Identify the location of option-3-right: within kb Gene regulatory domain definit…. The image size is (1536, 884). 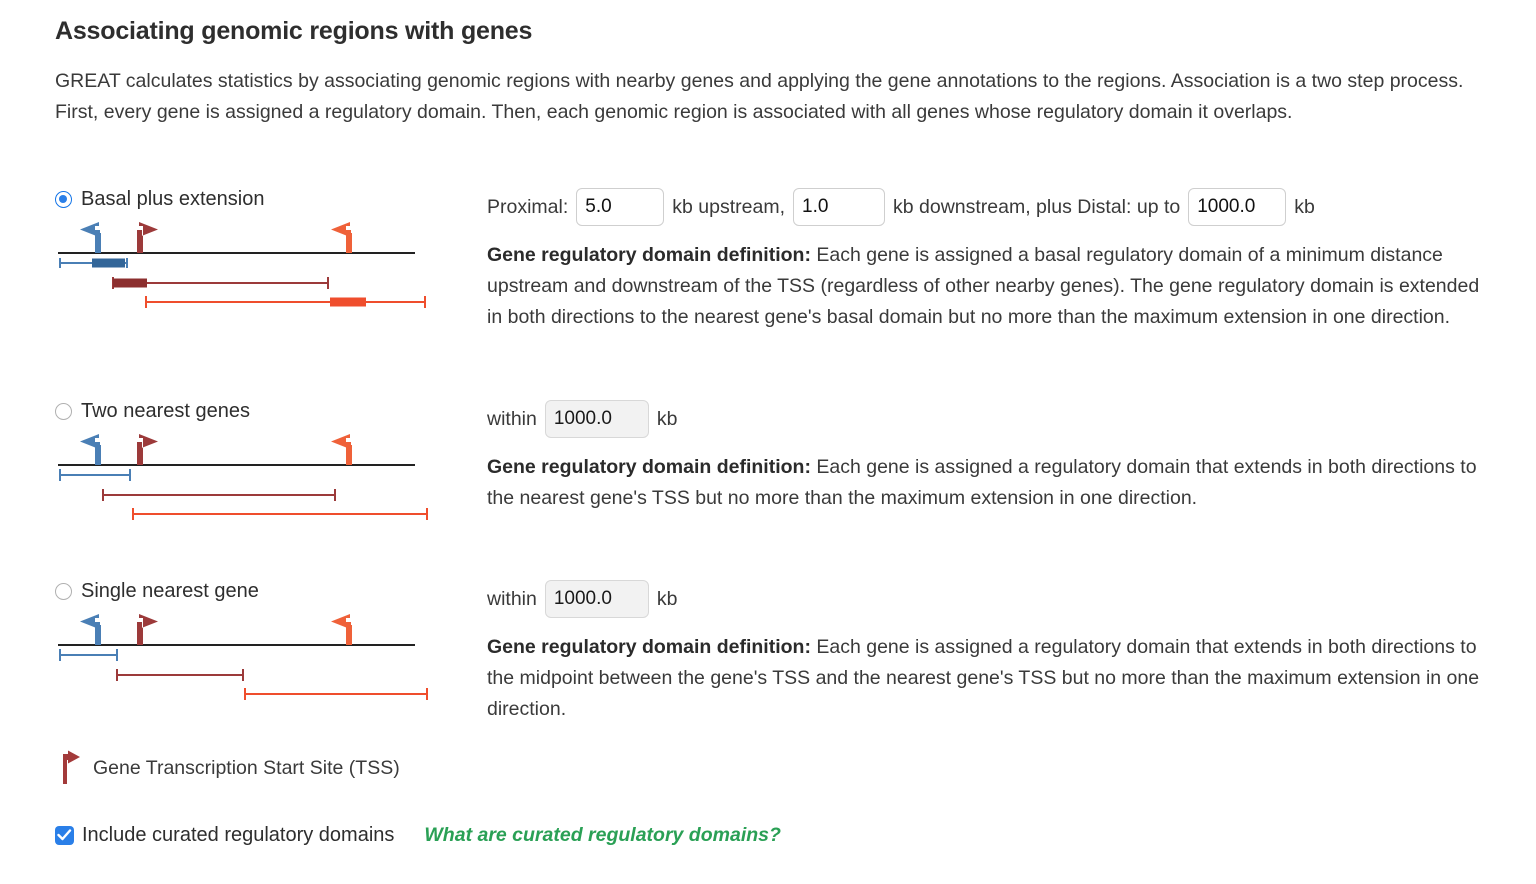
(997, 651).